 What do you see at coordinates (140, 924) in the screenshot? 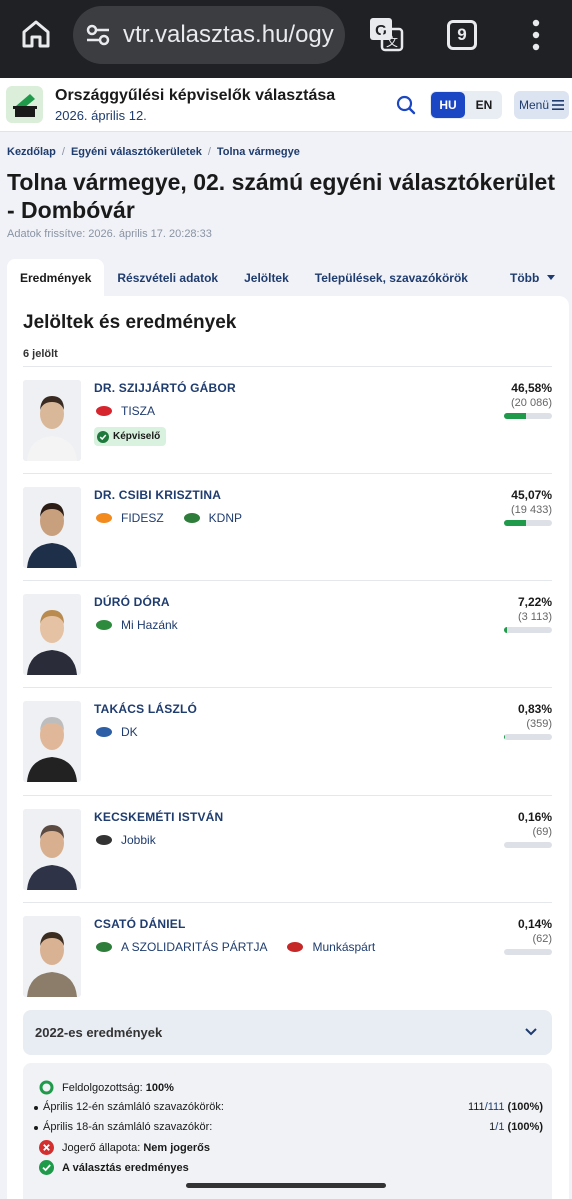
I see `candidate-name: CSATÓ DÁNIEL` at bounding box center [140, 924].